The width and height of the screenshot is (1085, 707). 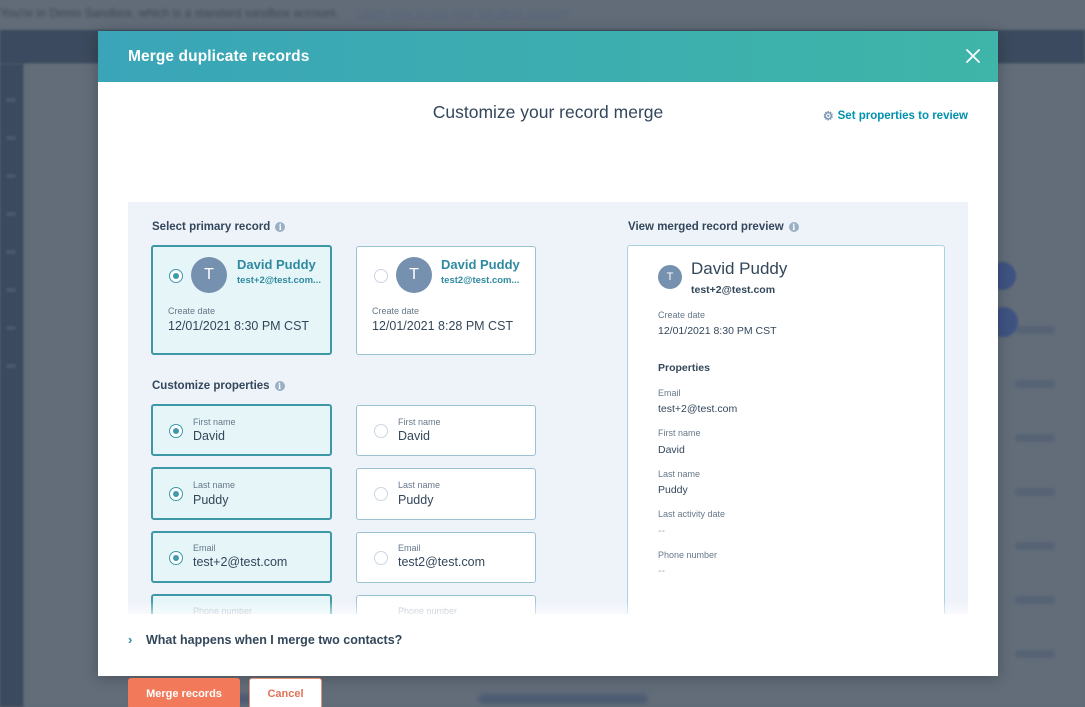 What do you see at coordinates (443, 326) in the screenshot?
I see `create-date-value: 12/01/2021 8:28 PM CST` at bounding box center [443, 326].